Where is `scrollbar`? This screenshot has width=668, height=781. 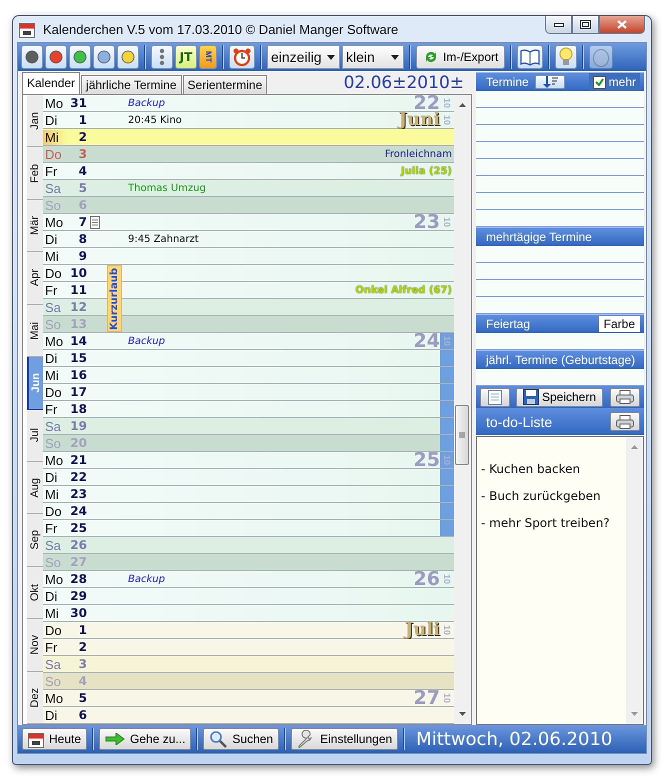
scrollbar is located at coordinates (462, 409).